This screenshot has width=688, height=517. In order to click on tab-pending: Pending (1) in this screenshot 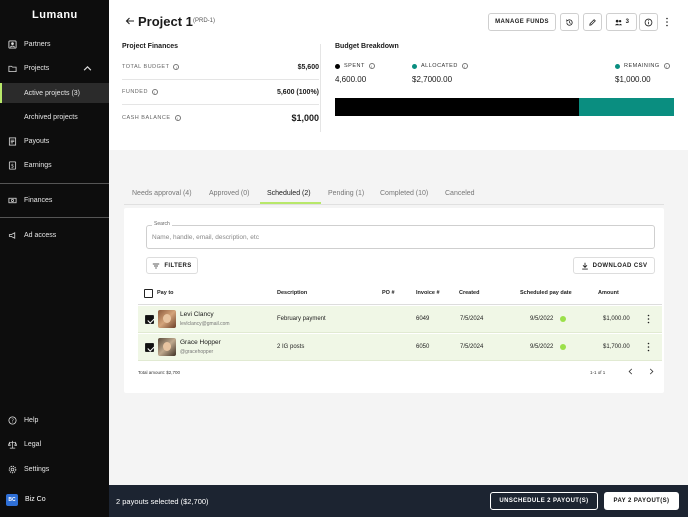, I will do `click(346, 193)`.